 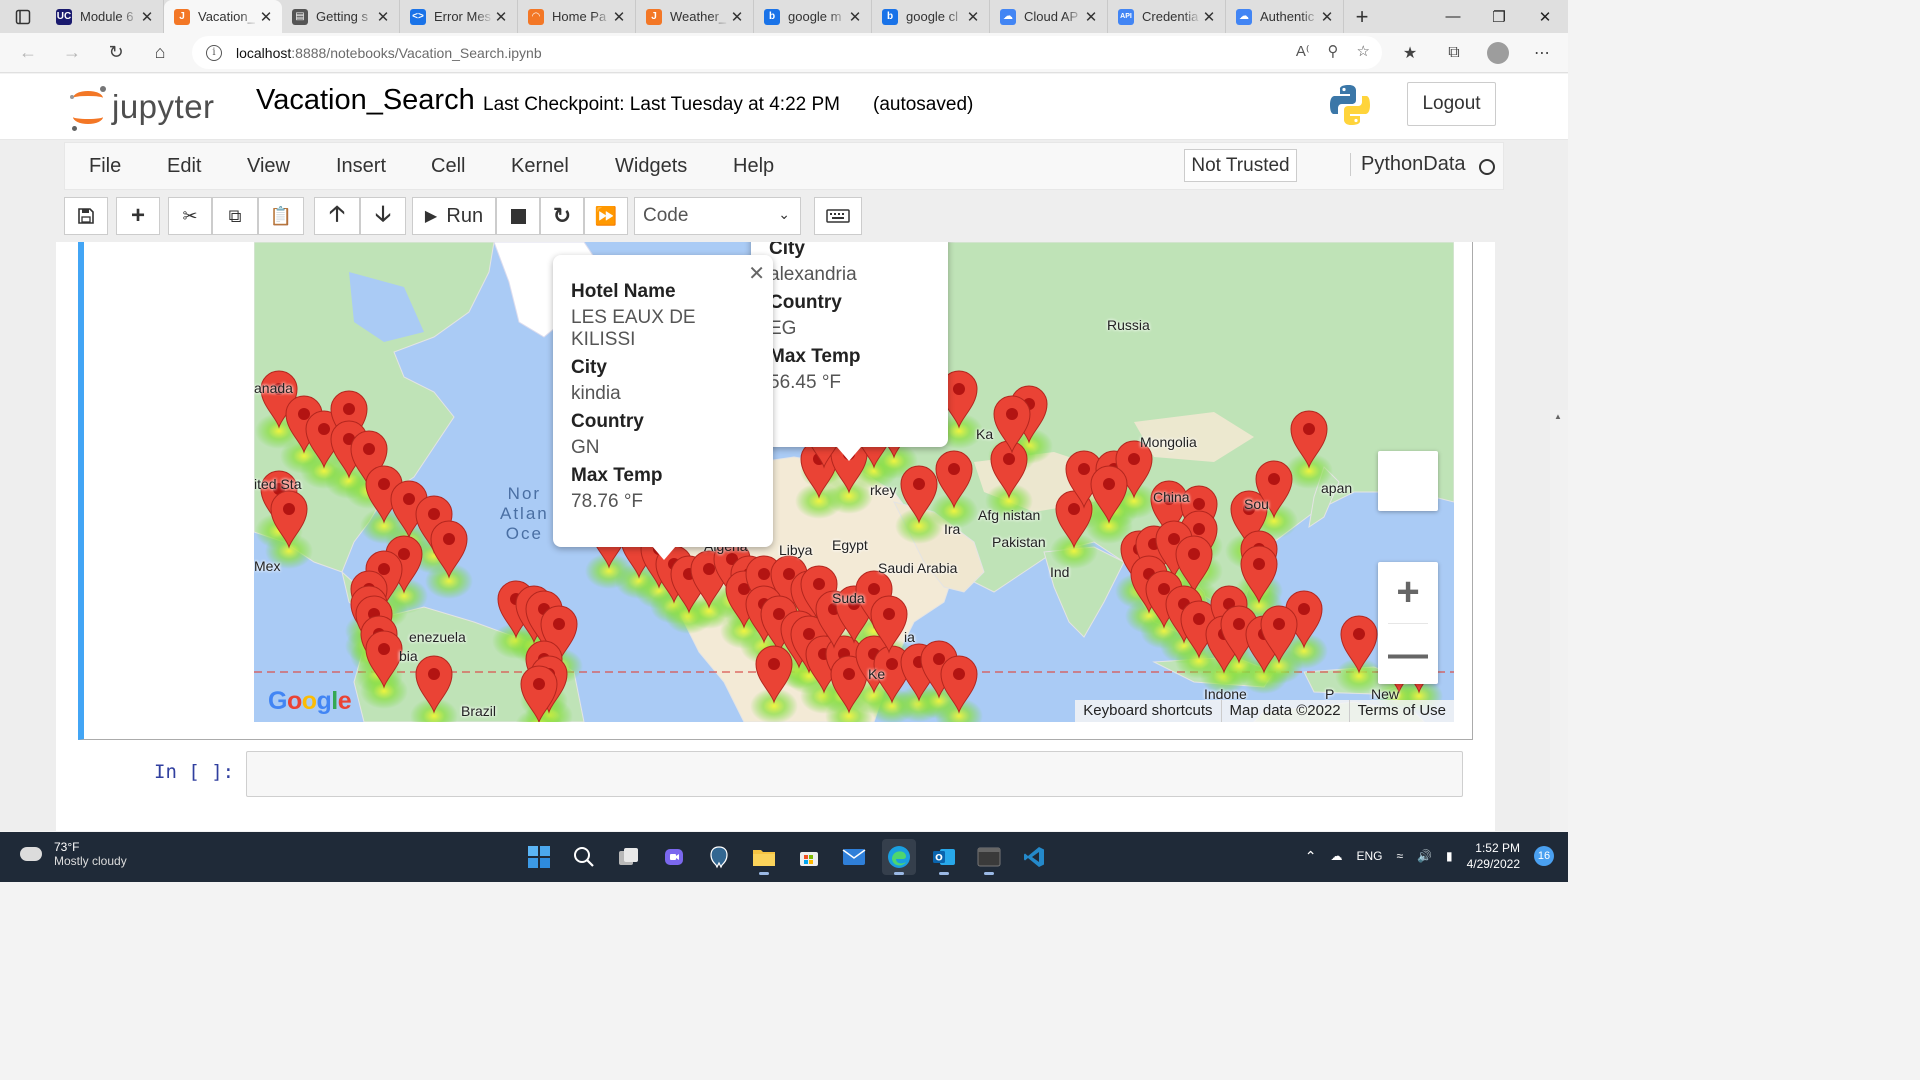 What do you see at coordinates (1240, 165) in the screenshot?
I see `trust-button: Not Trusted` at bounding box center [1240, 165].